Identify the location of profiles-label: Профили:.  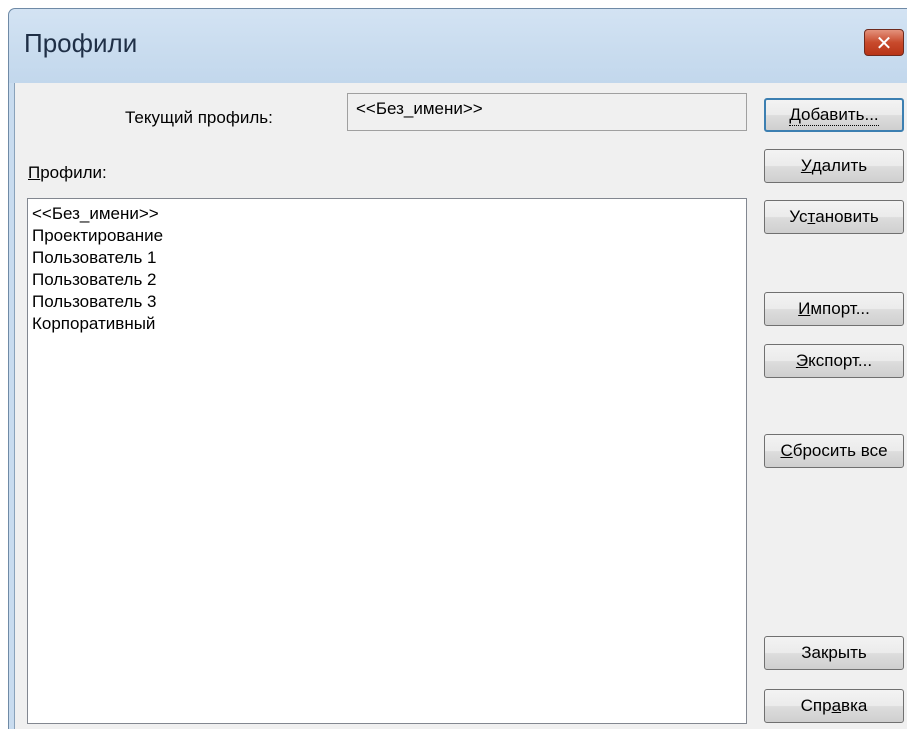
(67, 173).